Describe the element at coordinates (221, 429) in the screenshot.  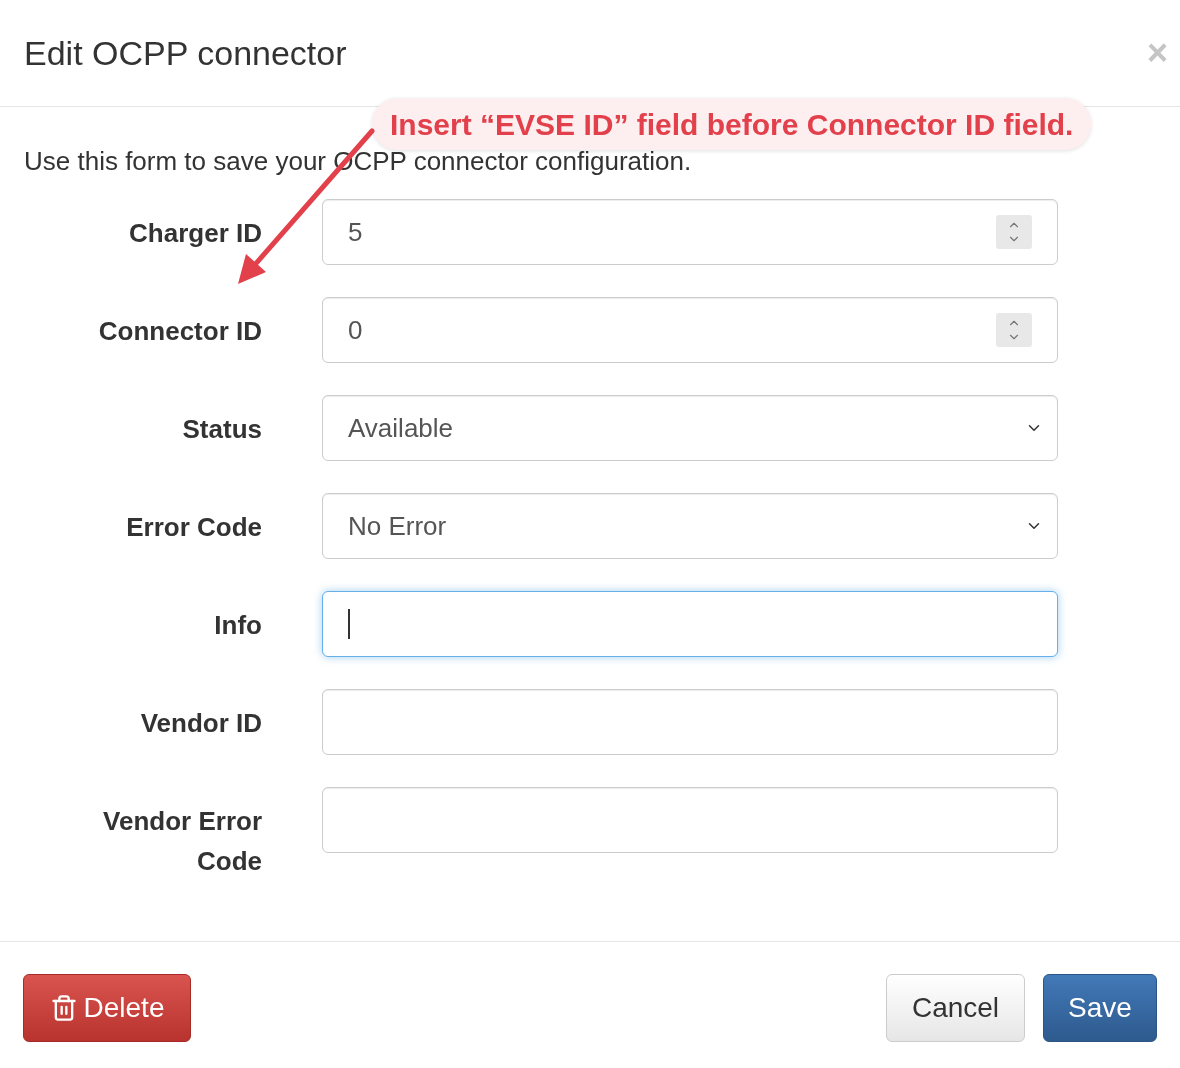
I see `field-label: Status` at that location.